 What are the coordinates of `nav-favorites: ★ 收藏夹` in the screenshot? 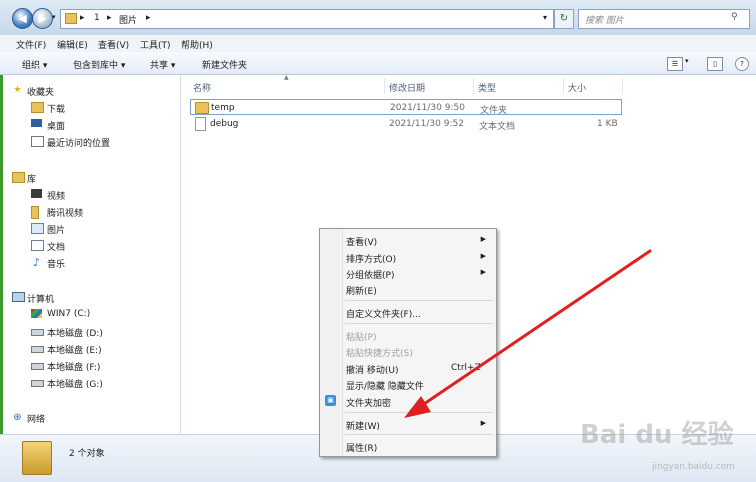 It's located at (90, 91).